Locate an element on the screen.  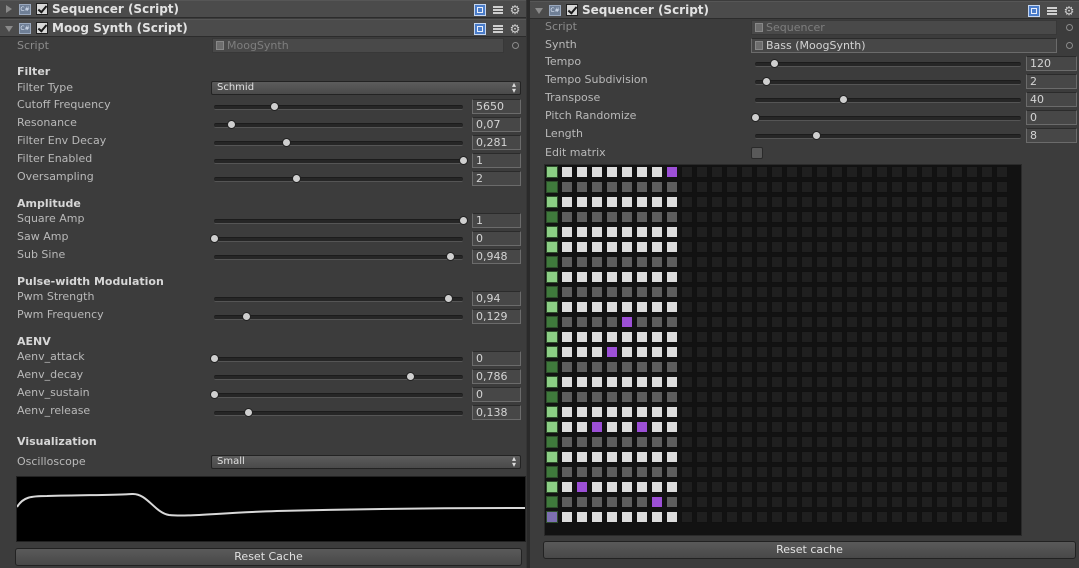
matrix-note-cell is located at coordinates (627, 322).